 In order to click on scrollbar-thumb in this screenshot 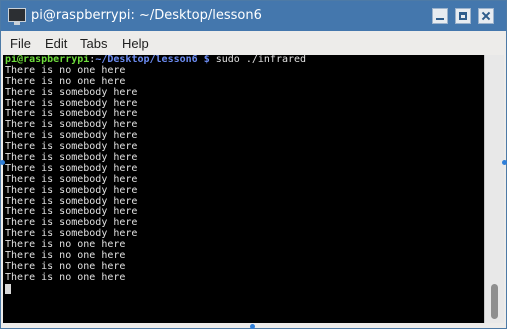, I will do `click(494, 301)`.